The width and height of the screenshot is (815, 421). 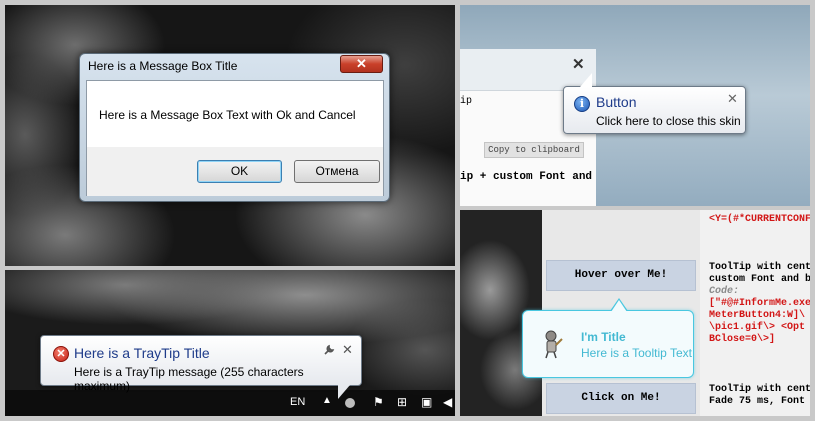 What do you see at coordinates (757, 327) in the screenshot?
I see `code-text: \pic1.gif\> <Opt` at bounding box center [757, 327].